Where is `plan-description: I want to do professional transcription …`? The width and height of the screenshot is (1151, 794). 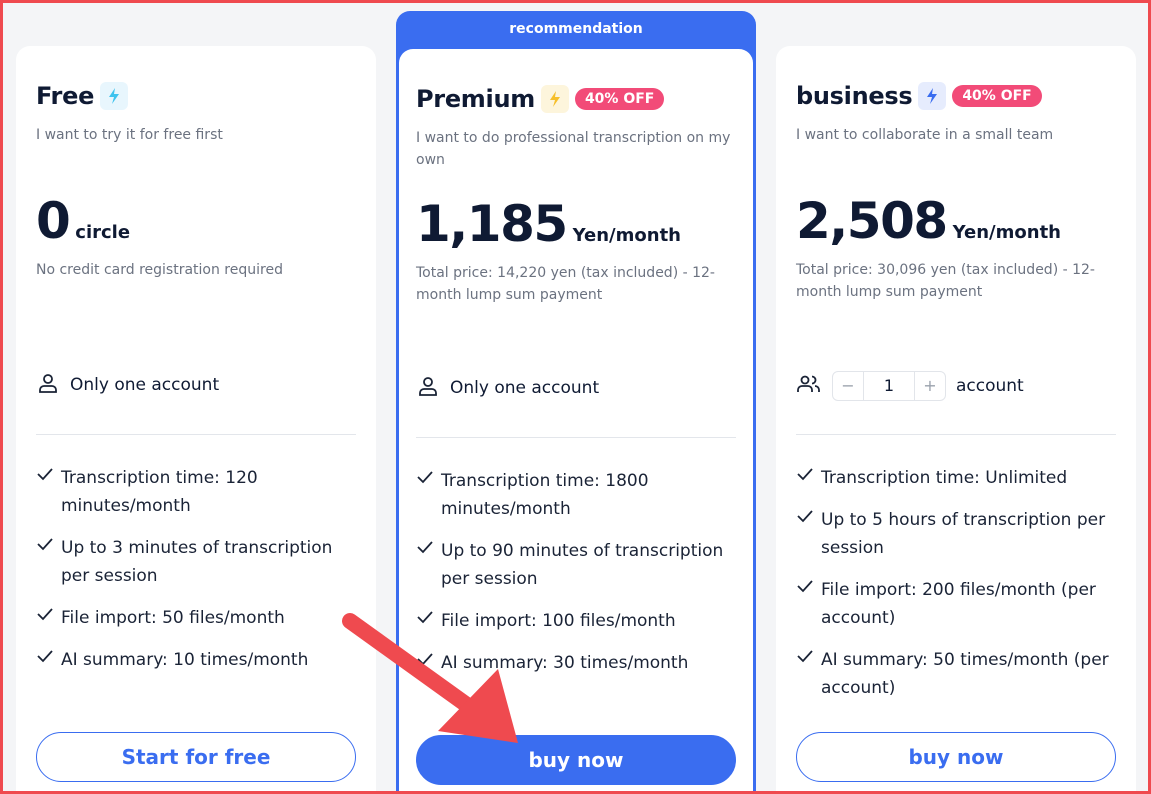 plan-description: I want to do professional transcription … is located at coordinates (573, 149).